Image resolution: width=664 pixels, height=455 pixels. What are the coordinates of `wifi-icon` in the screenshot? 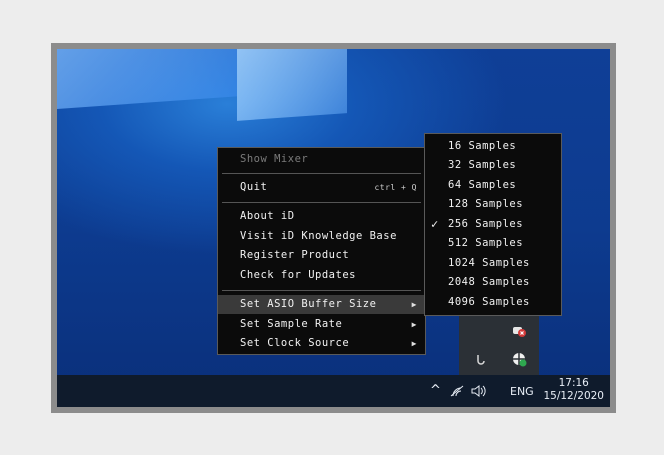 It's located at (457, 391).